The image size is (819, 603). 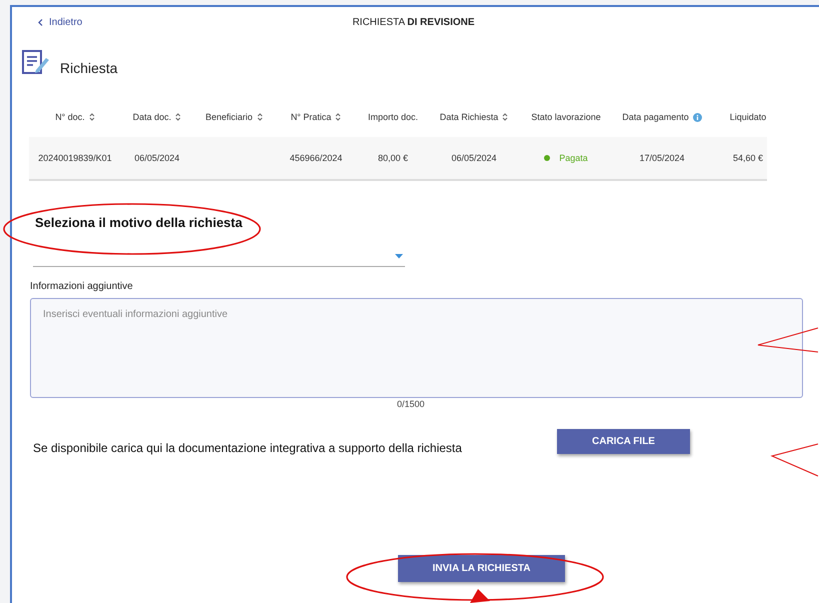 I want to click on chevron-left-icon, so click(x=40, y=22).